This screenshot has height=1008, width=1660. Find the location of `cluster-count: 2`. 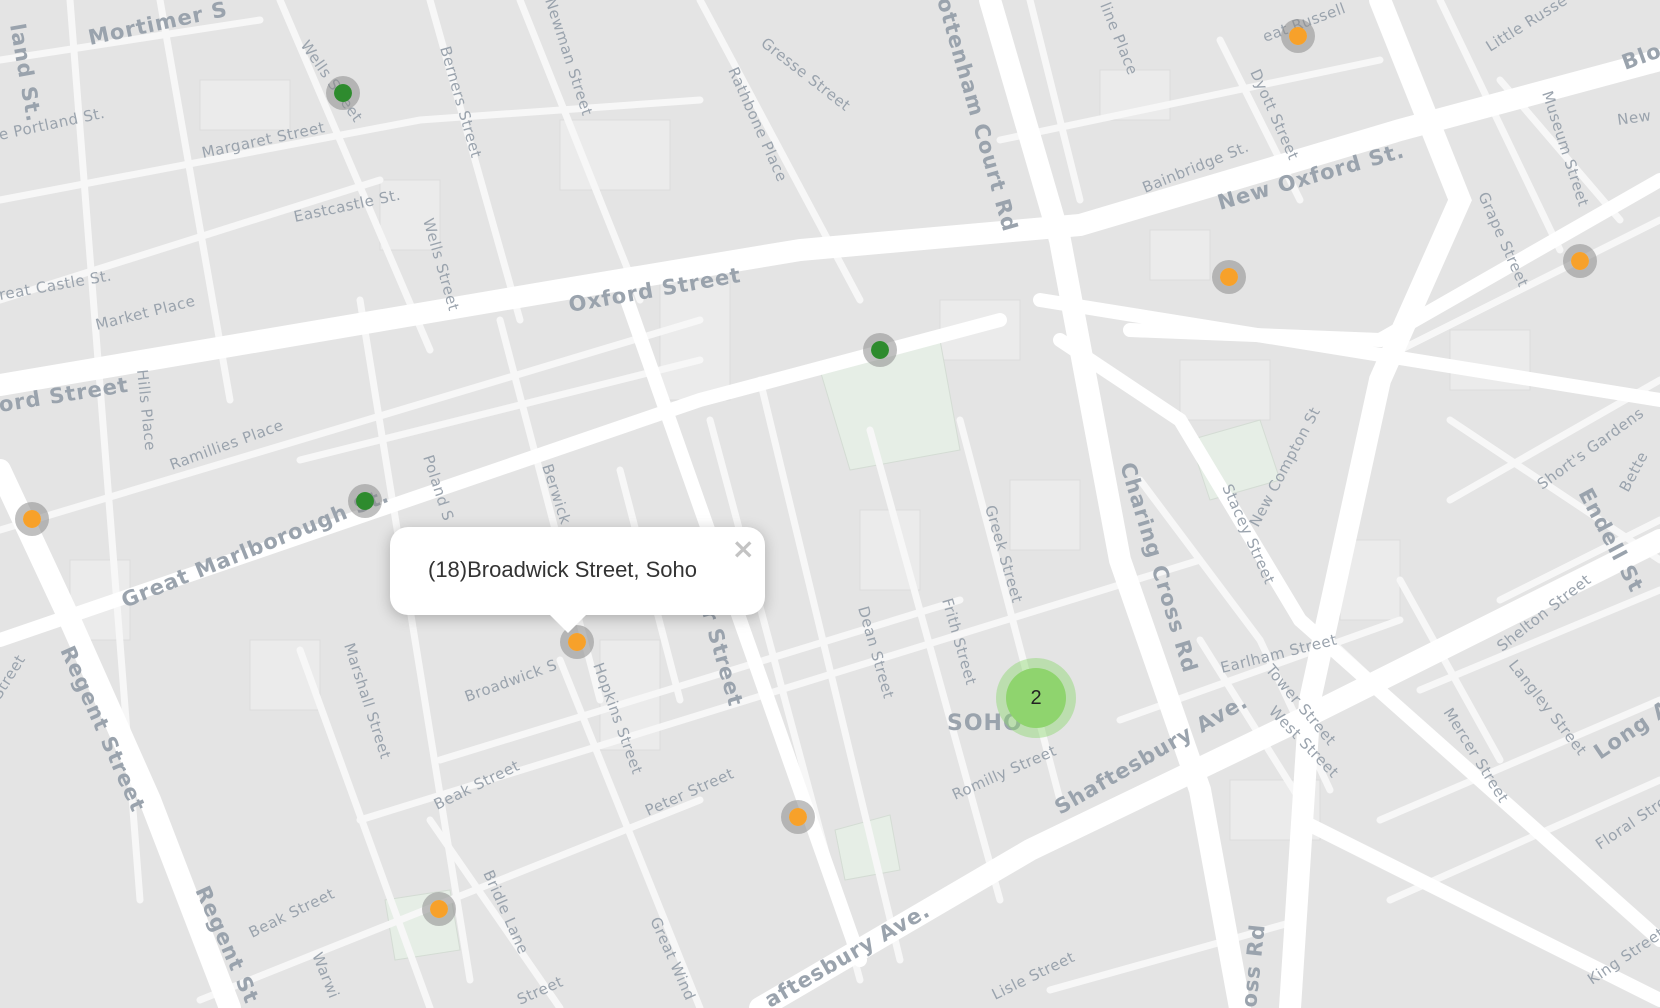

cluster-count: 2 is located at coordinates (1036, 698).